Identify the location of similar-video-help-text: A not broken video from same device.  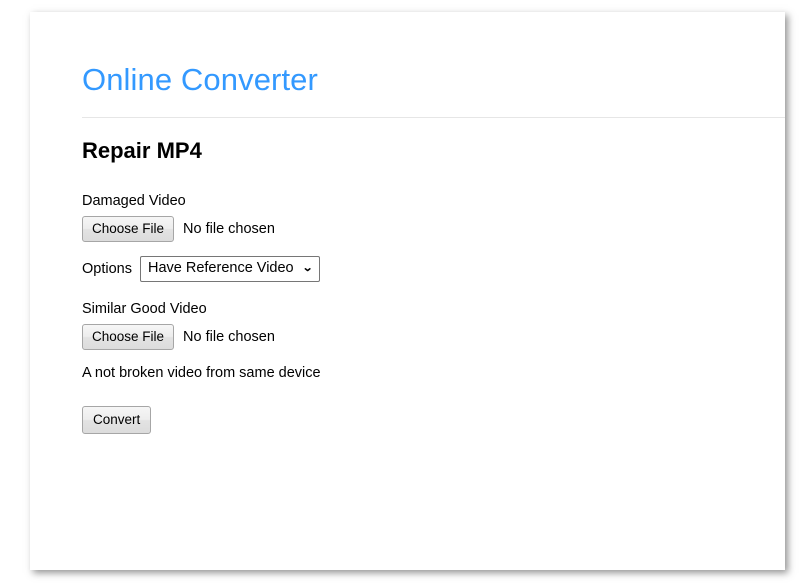
(201, 373).